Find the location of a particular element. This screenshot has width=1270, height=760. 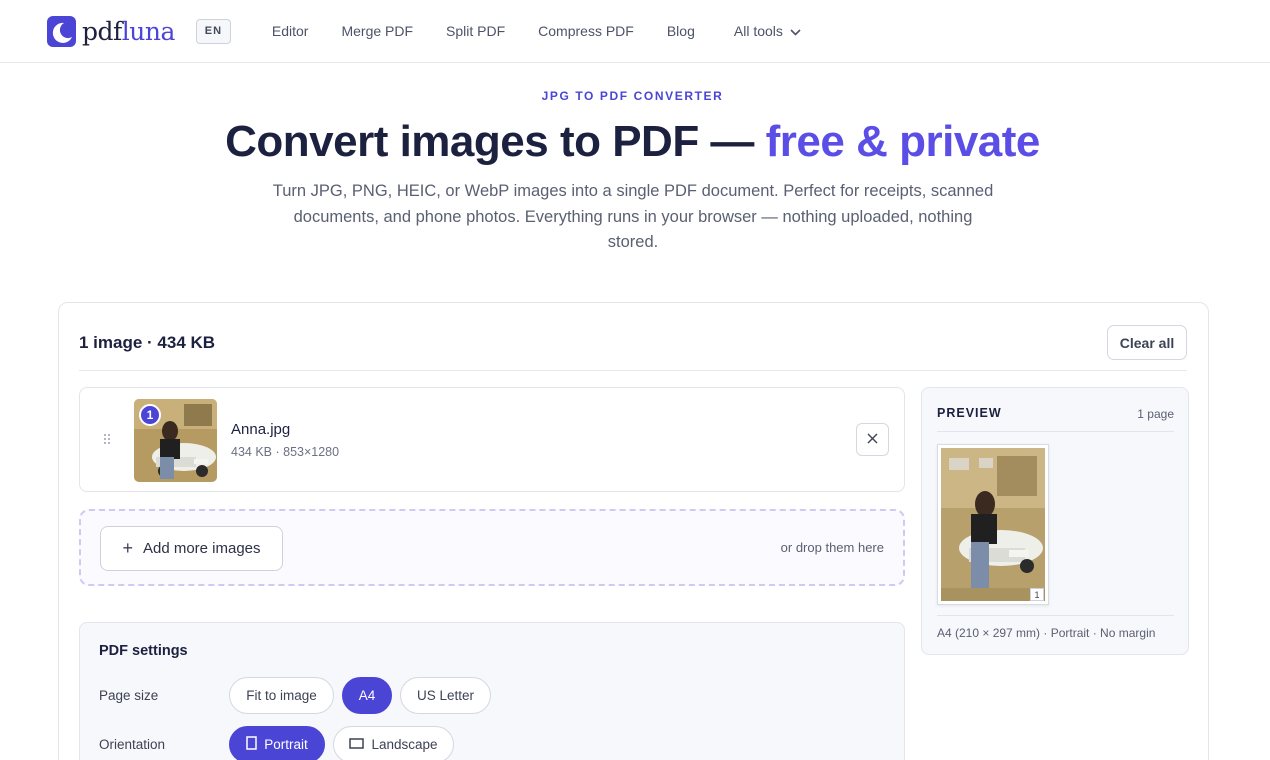

preview-page-number: 1 is located at coordinates (1037, 594).